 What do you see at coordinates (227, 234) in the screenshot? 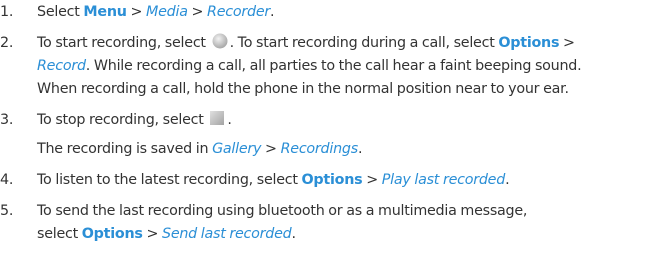
I see `send-last-recorded-term: Send last recorded` at bounding box center [227, 234].